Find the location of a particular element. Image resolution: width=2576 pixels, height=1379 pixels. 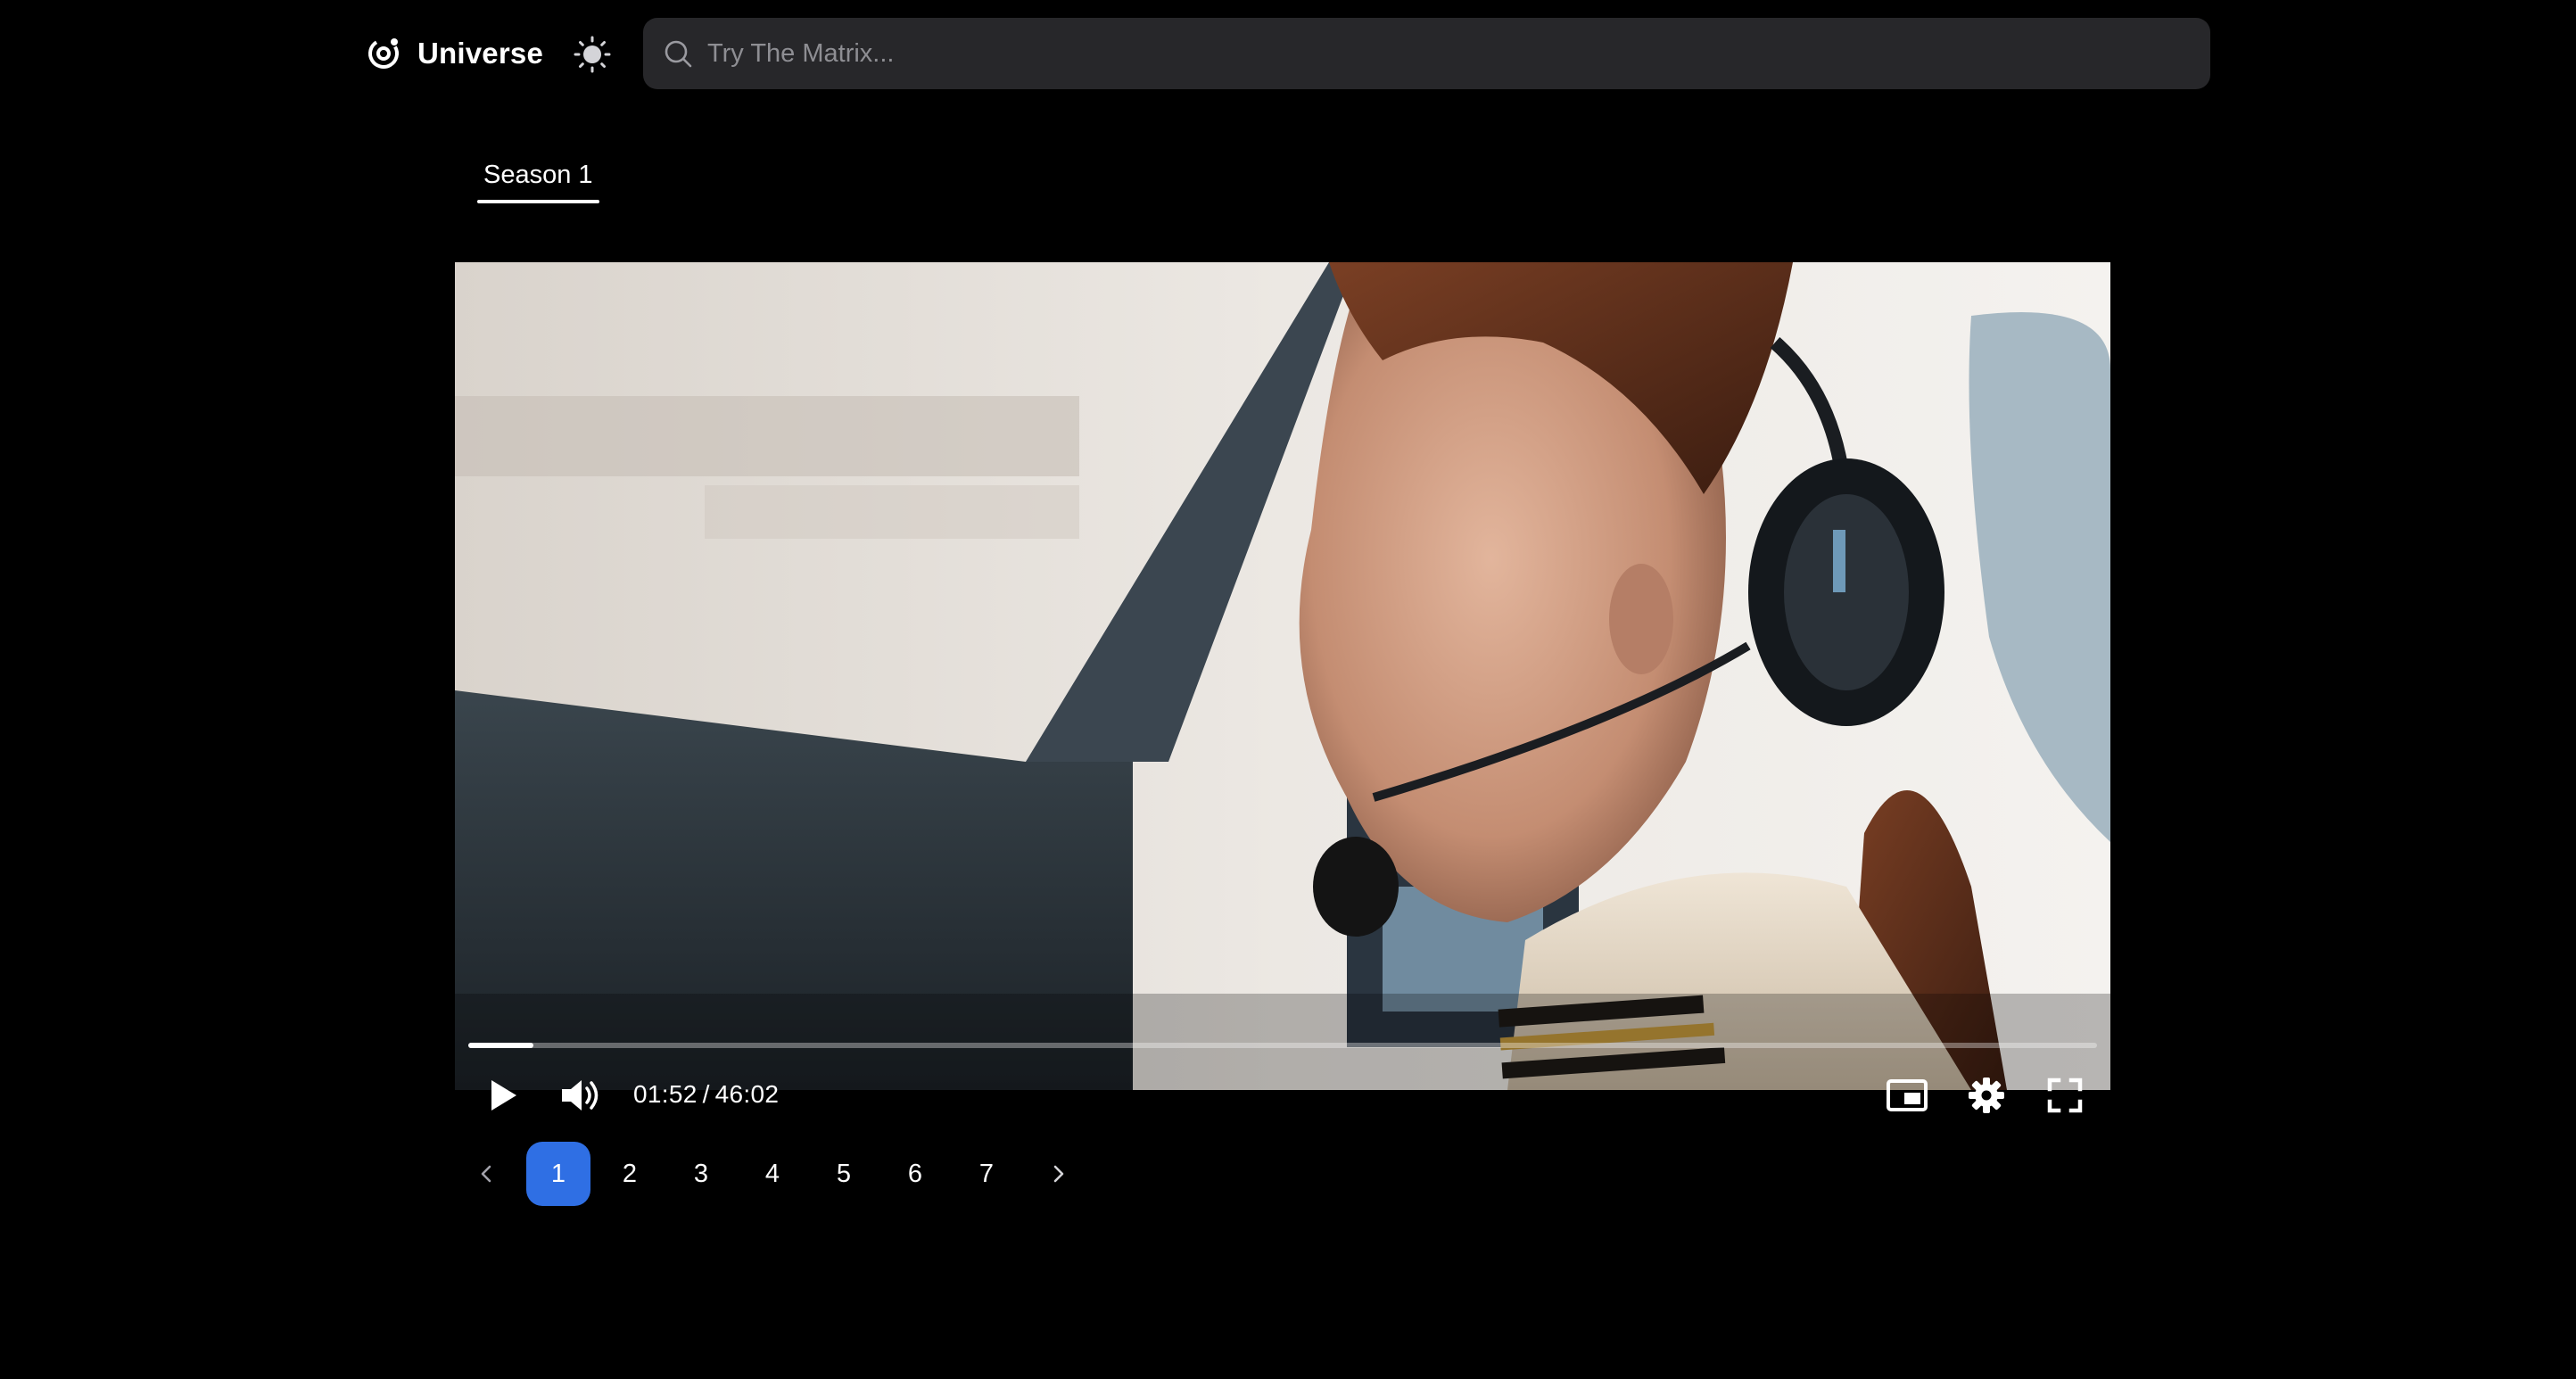

next-page-button is located at coordinates (1058, 1174).